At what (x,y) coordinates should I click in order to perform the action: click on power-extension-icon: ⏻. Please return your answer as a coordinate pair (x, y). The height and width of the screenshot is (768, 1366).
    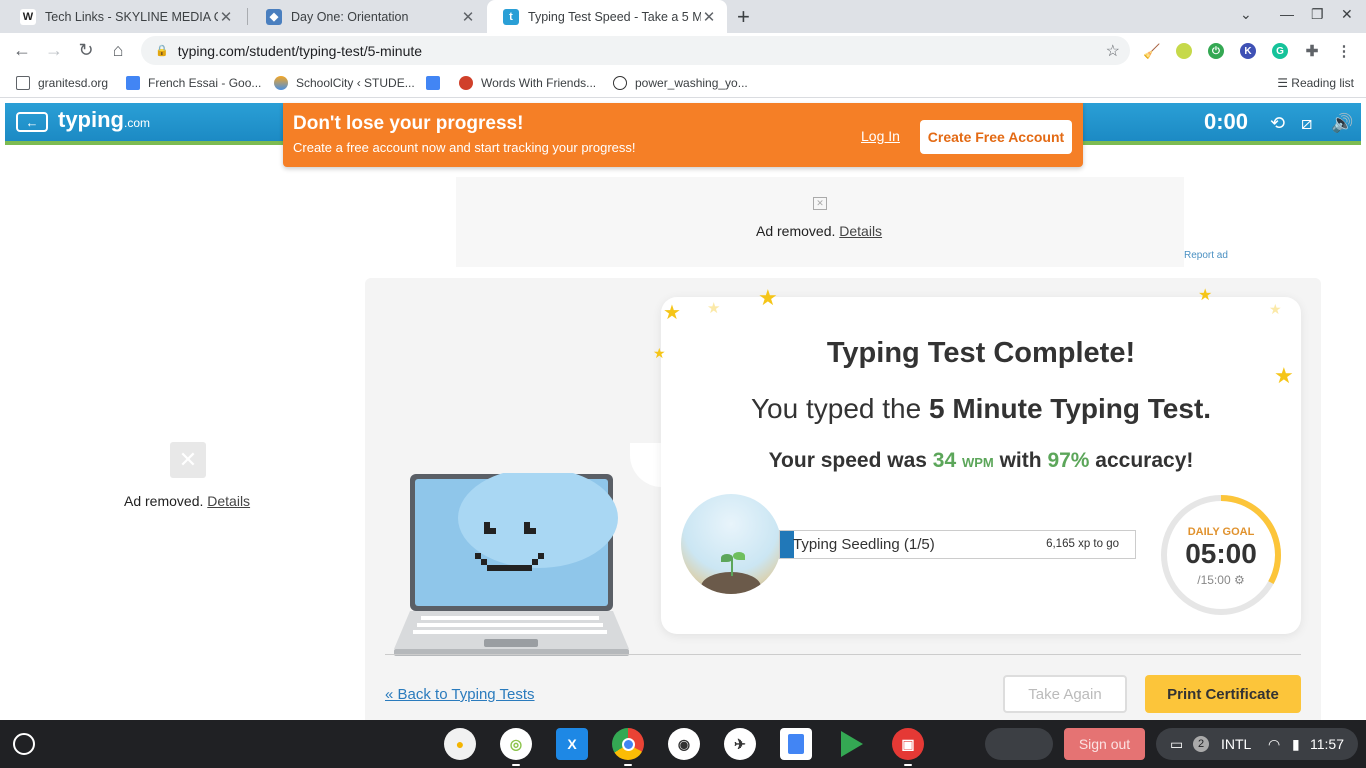
    Looking at the image, I should click on (1216, 51).